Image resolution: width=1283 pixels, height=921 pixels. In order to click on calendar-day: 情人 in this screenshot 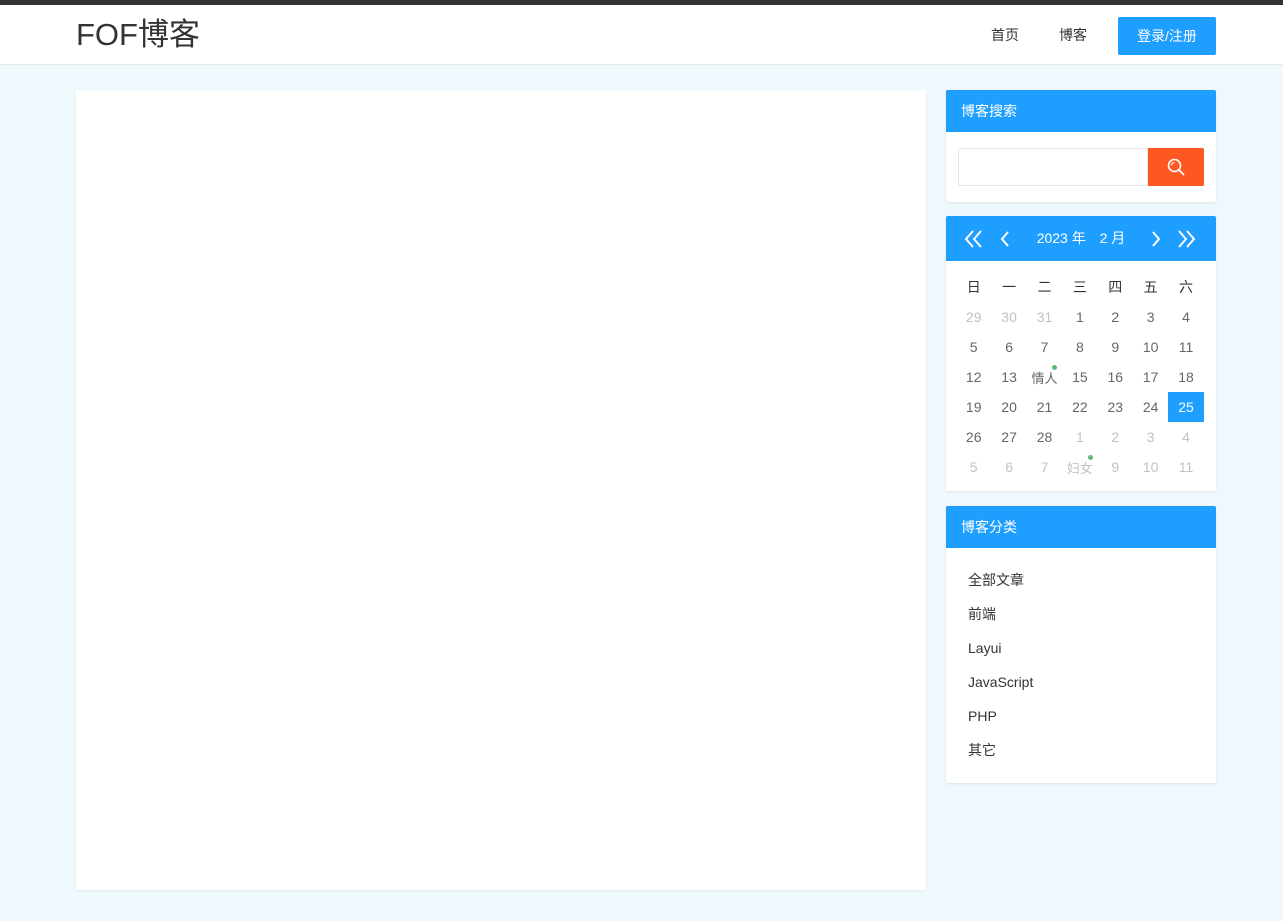, I will do `click(1044, 377)`.